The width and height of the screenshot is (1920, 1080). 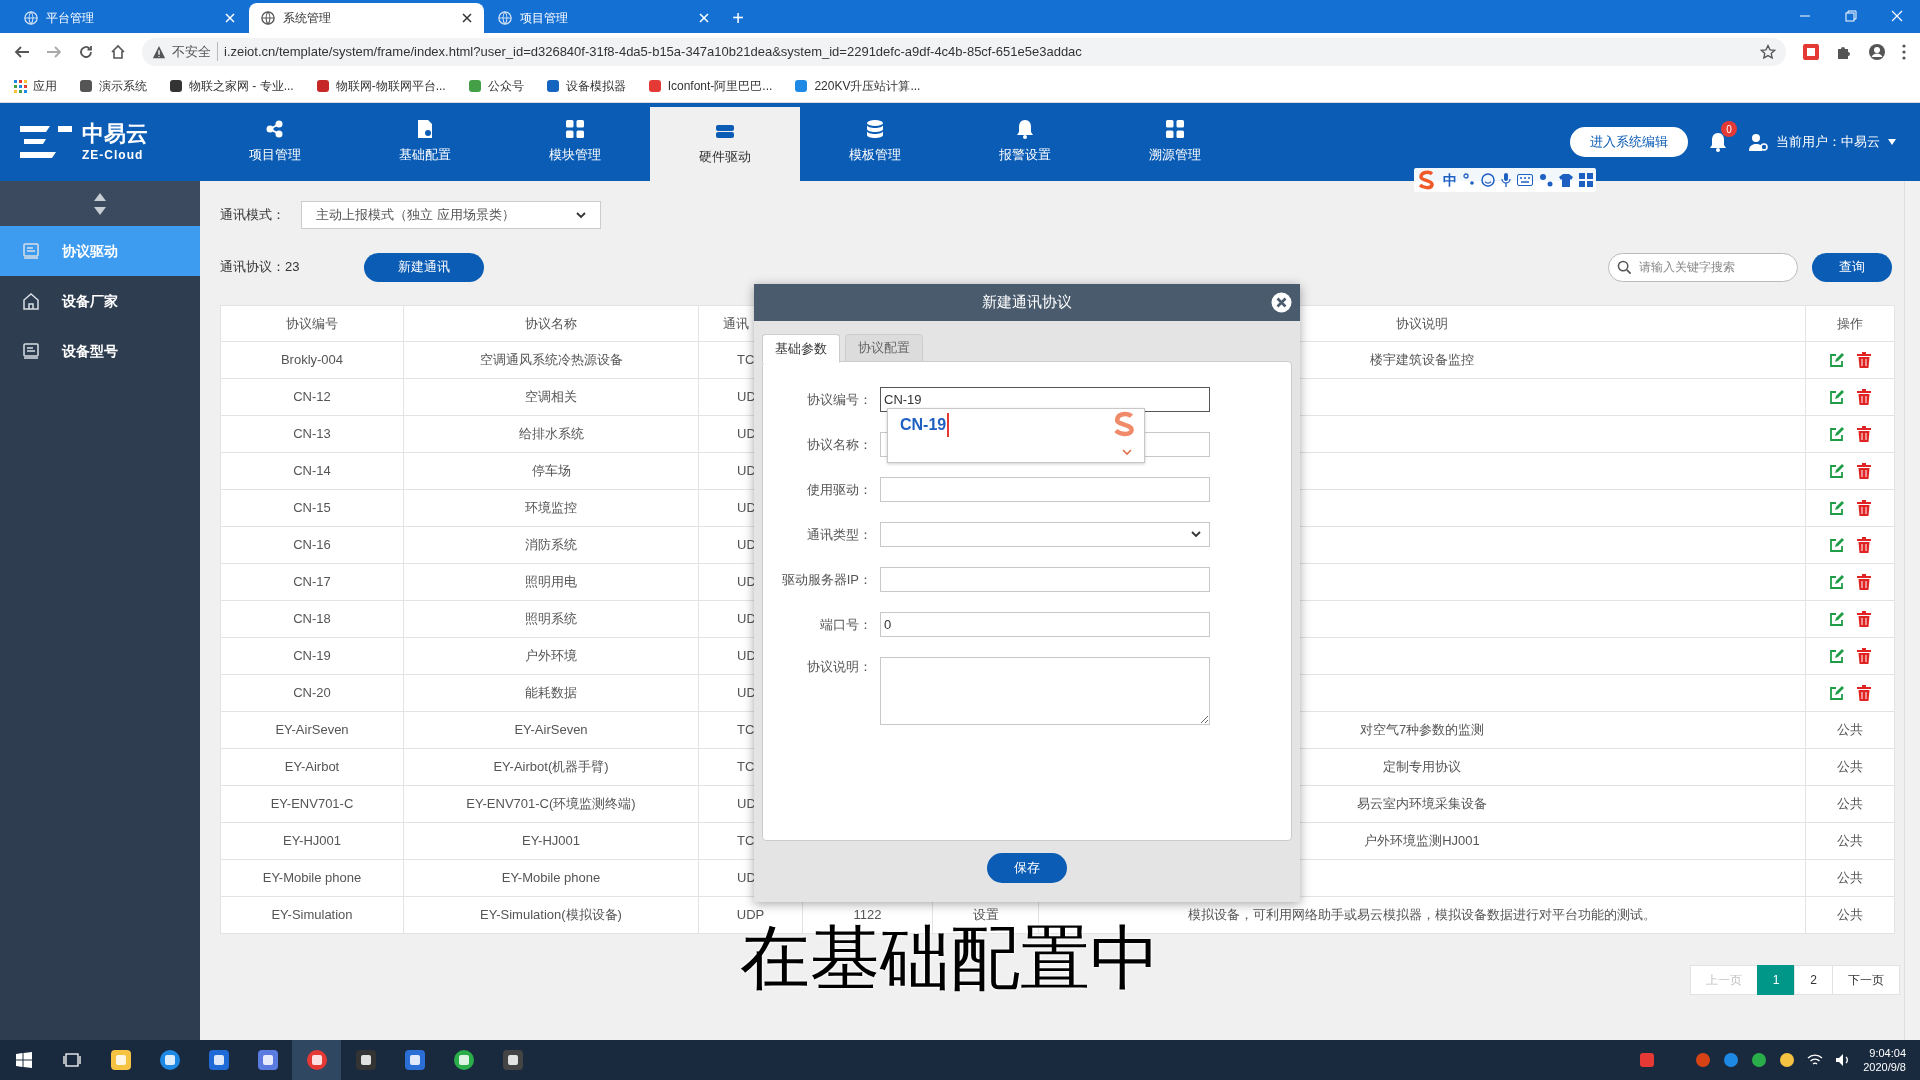 What do you see at coordinates (24, 1060) in the screenshot?
I see `windows-start-icon` at bounding box center [24, 1060].